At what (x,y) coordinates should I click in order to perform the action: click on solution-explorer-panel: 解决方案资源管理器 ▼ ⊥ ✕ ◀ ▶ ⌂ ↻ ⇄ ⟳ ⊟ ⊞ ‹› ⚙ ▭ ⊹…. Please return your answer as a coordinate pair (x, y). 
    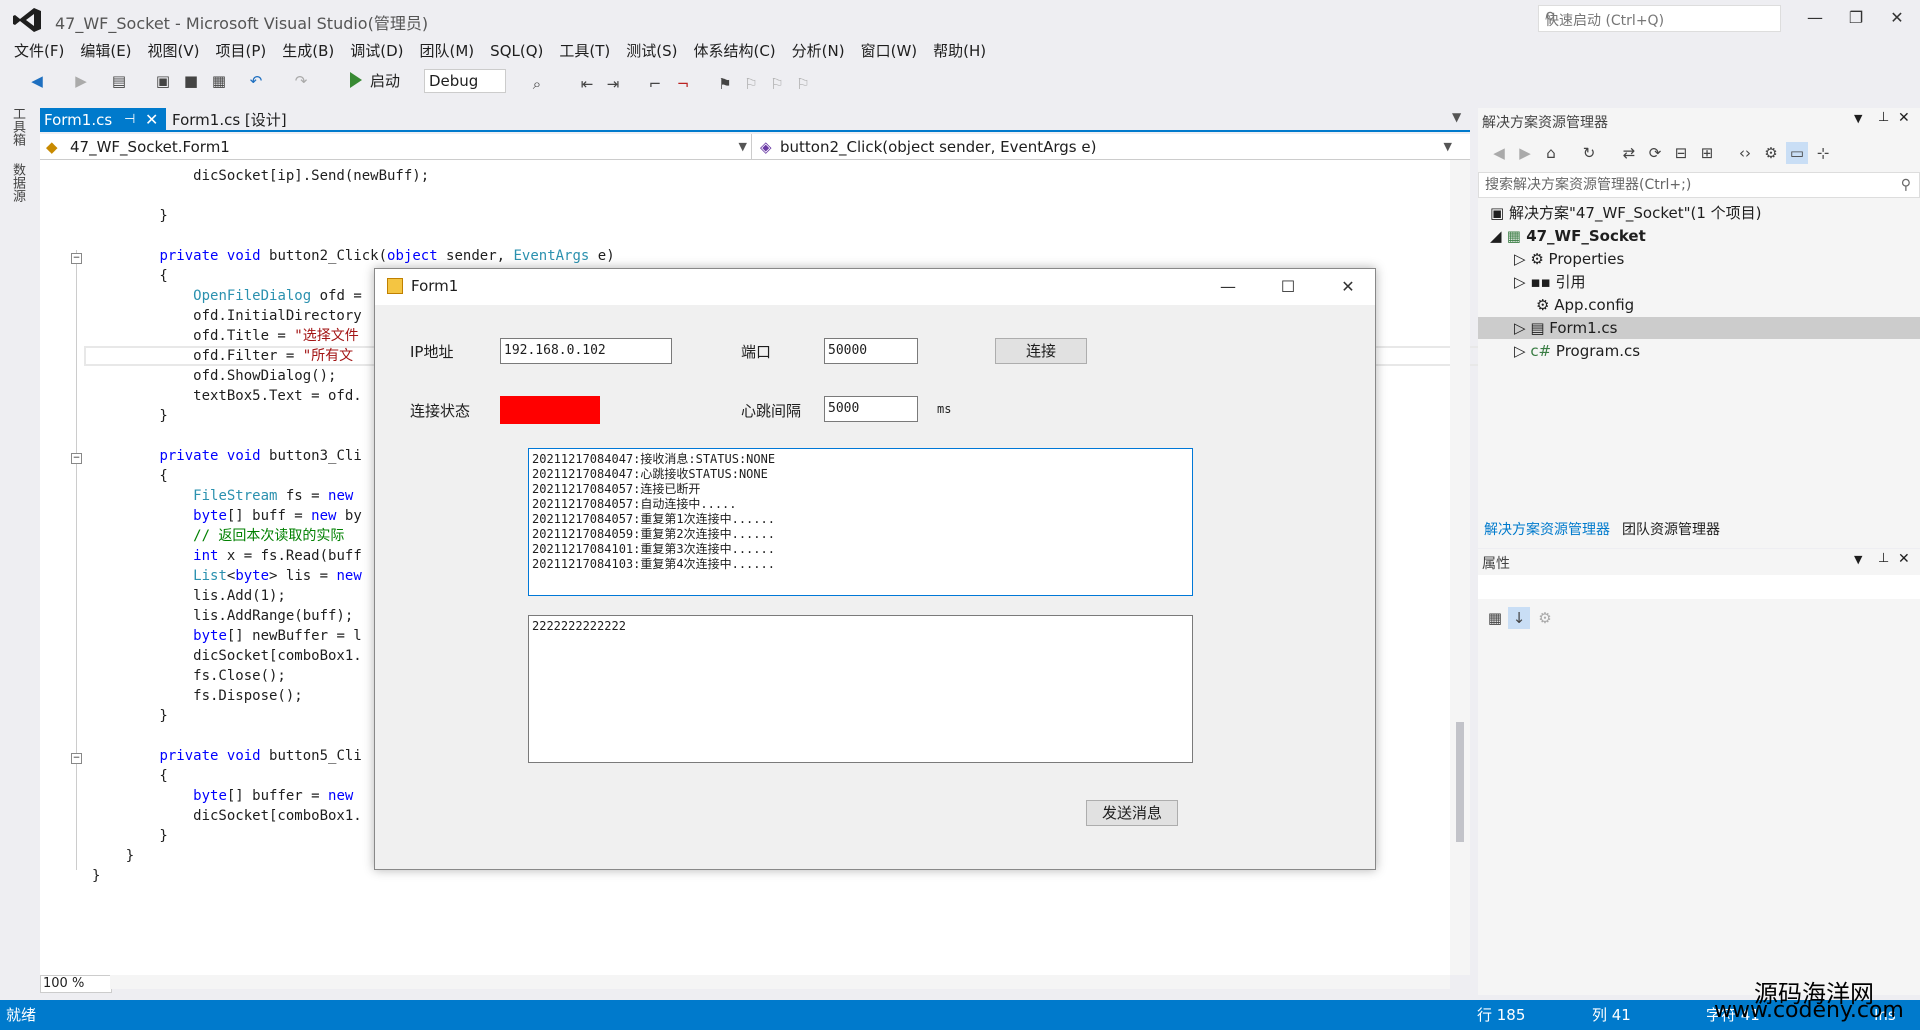
    Looking at the image, I should click on (1699, 328).